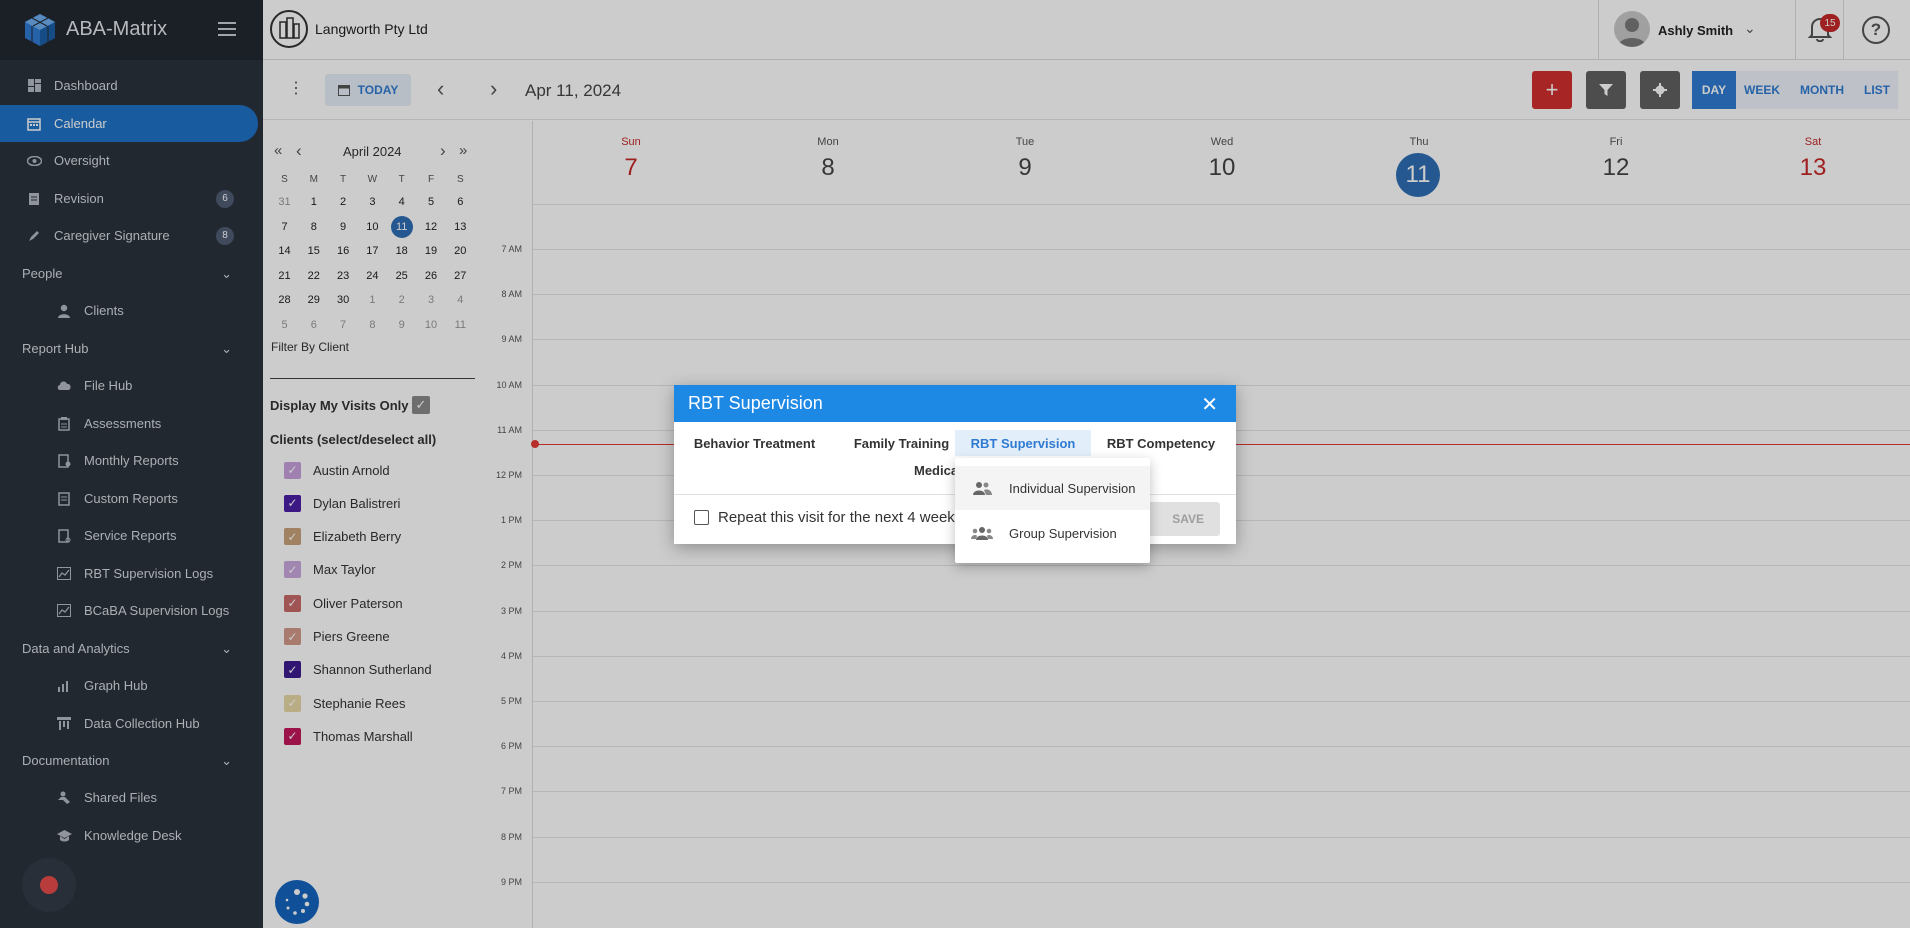 The height and width of the screenshot is (928, 1910). What do you see at coordinates (1023, 443) in the screenshot?
I see `tab-rbt-supervision: RBT Supervision` at bounding box center [1023, 443].